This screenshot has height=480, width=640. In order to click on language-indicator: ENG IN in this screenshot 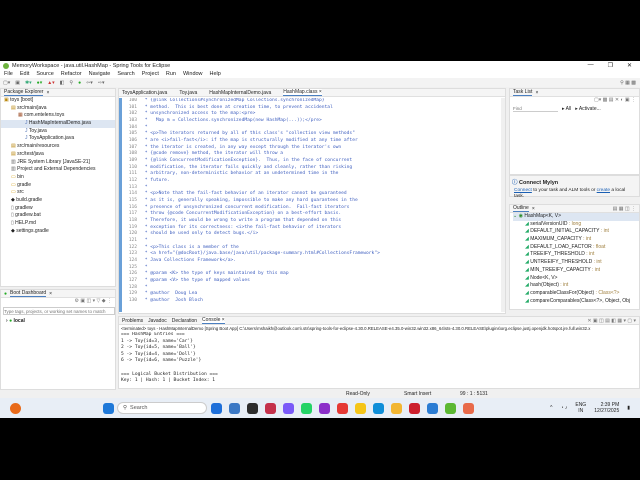, I will do `click(580, 408)`.